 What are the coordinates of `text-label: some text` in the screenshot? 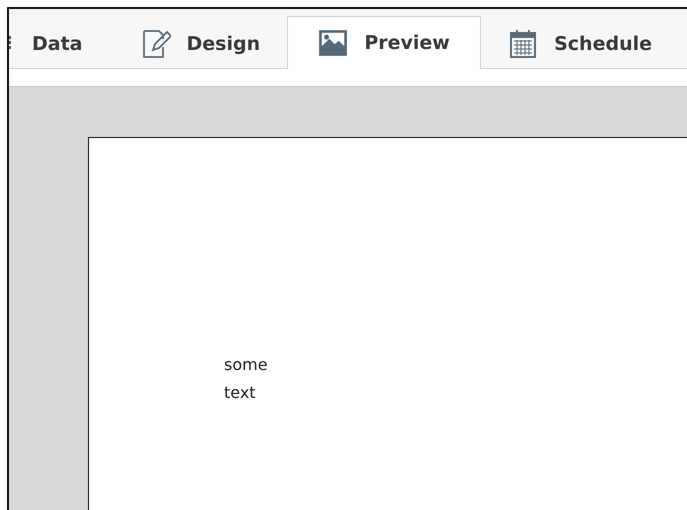 It's located at (246, 379).